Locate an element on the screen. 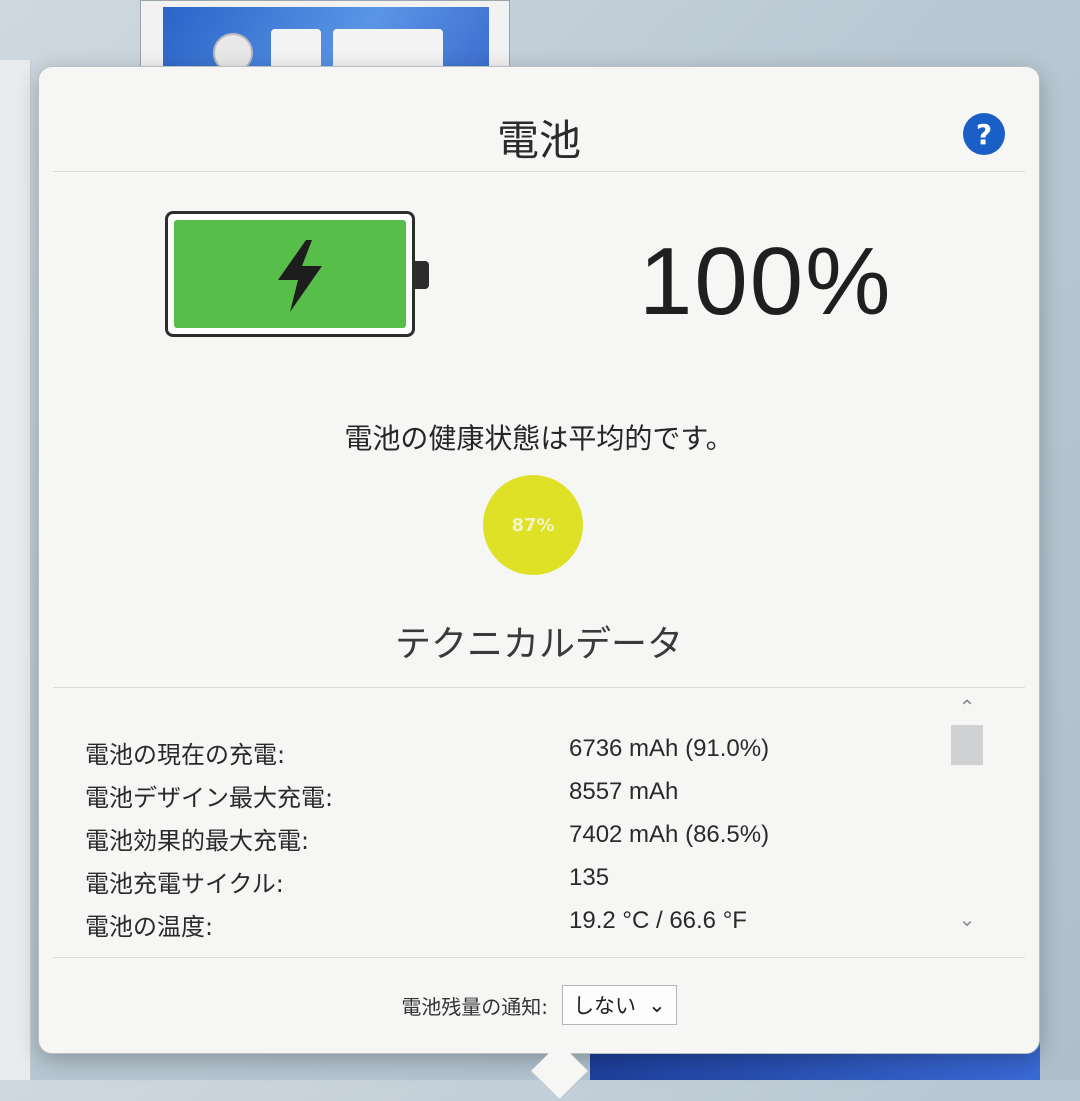  row-value: 19.2 °C / 66.6 °F is located at coordinates (658, 920).